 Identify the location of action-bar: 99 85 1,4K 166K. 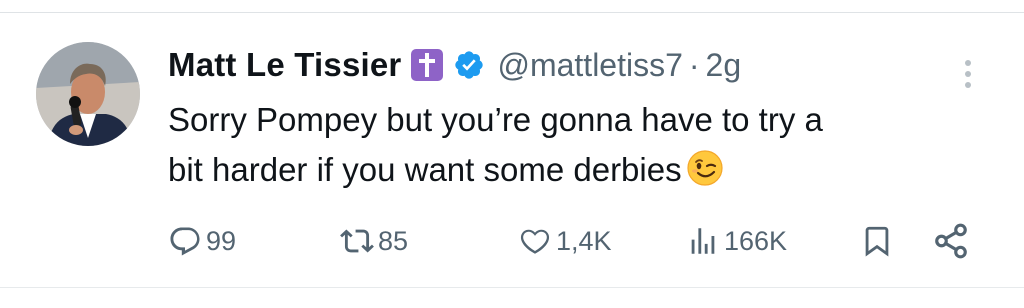
(512, 241).